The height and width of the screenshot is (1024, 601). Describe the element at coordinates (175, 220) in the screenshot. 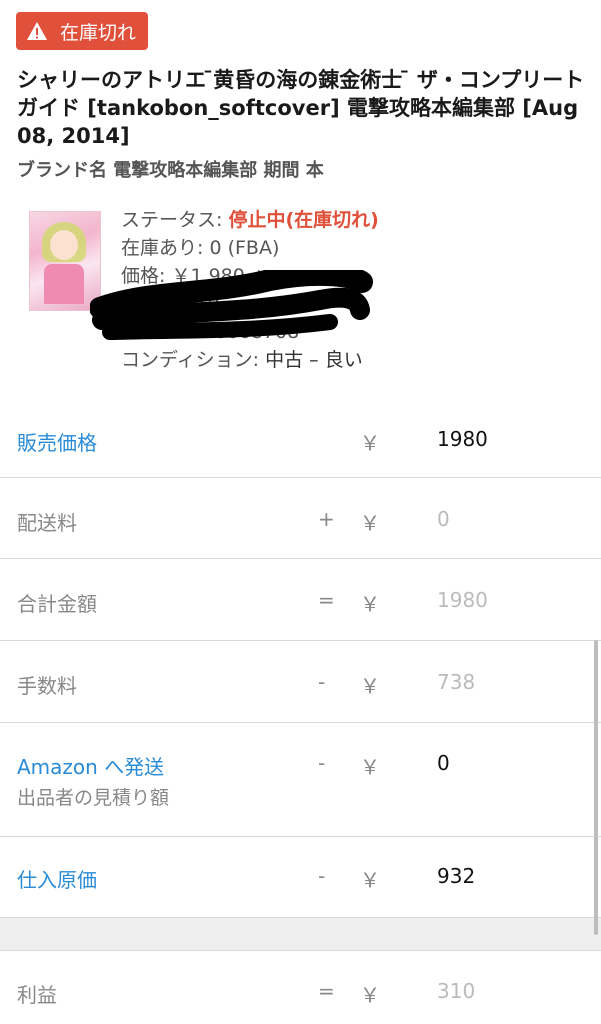

I see `status-label: ステータス:` at that location.